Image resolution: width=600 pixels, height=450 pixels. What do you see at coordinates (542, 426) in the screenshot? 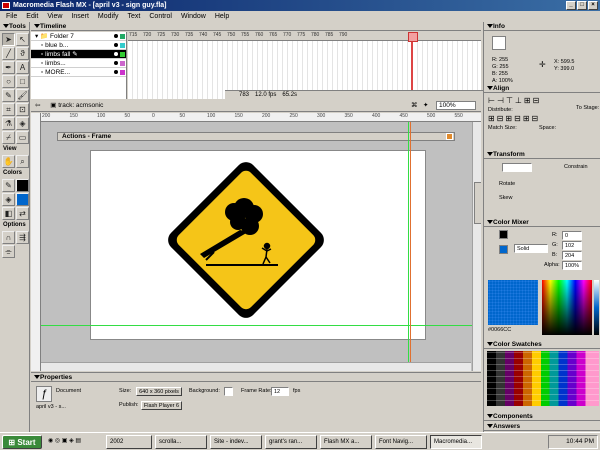
I see `answers-header: Answers` at bounding box center [542, 426].